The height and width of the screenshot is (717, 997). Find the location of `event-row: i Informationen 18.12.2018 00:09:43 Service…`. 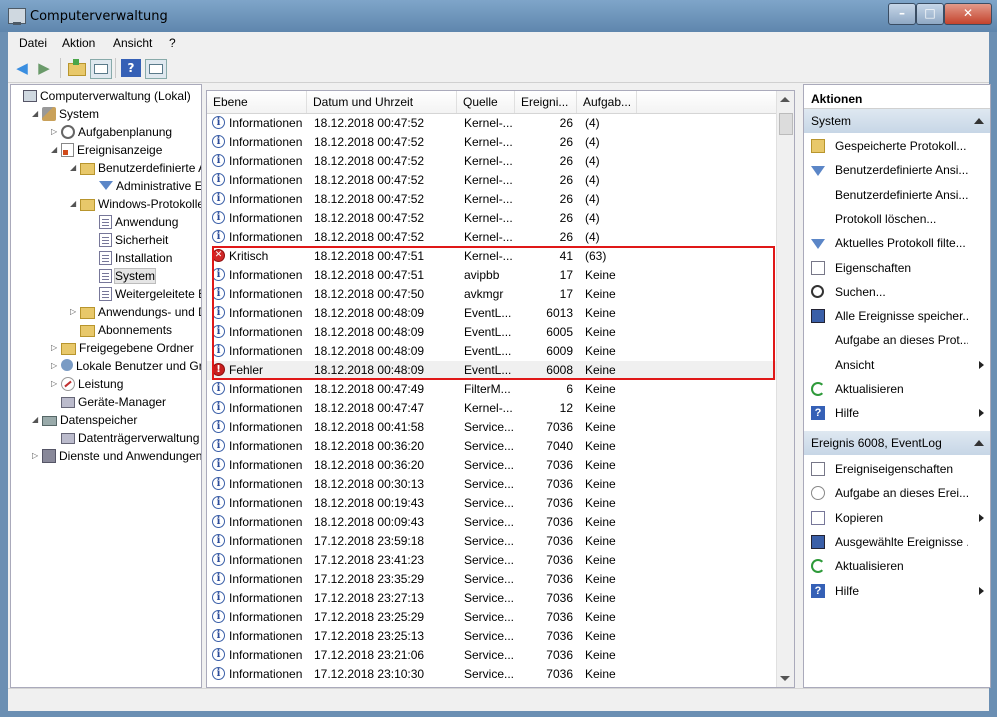

event-row: i Informationen 18.12.2018 00:09:43 Service… is located at coordinates (492, 522).